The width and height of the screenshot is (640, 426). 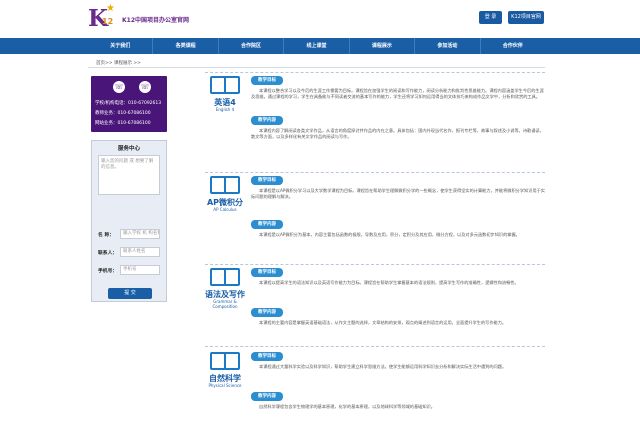 What do you see at coordinates (140, 234) in the screenshot?
I see `name-input: 输入学校 机 构名称` at bounding box center [140, 234].